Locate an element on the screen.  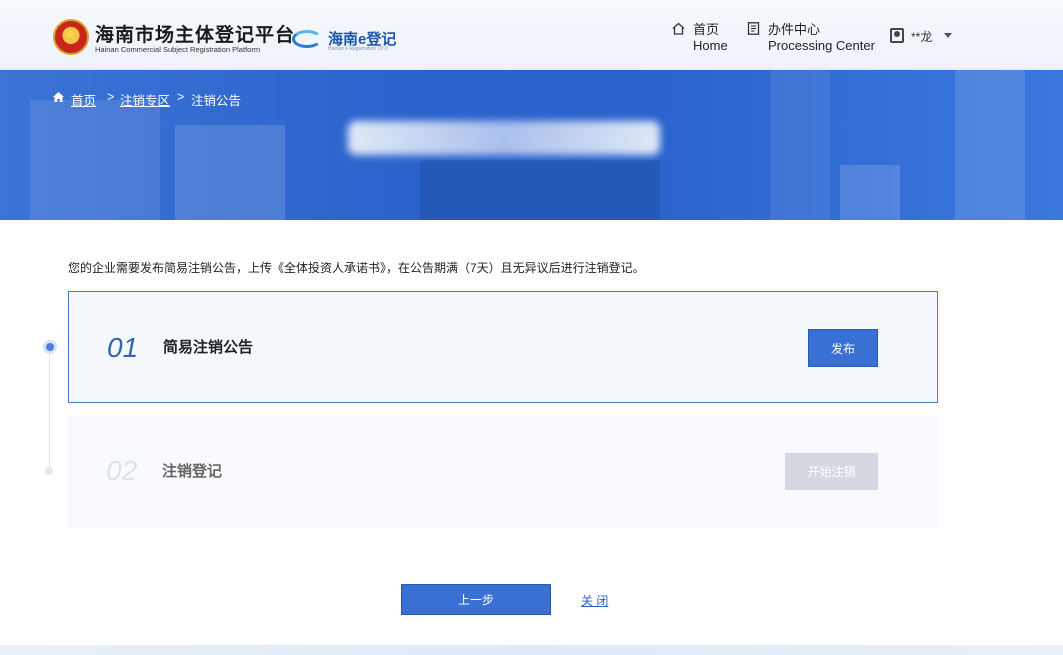
chevron-down-icon is located at coordinates (948, 35).